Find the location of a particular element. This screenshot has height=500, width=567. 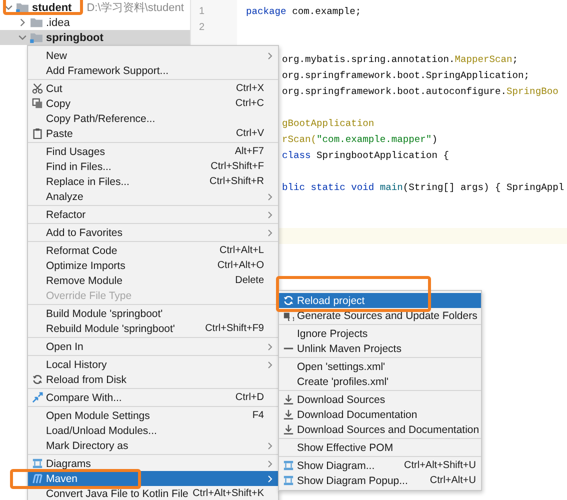

menu-item: Open 'settings.xml' is located at coordinates (380, 366).